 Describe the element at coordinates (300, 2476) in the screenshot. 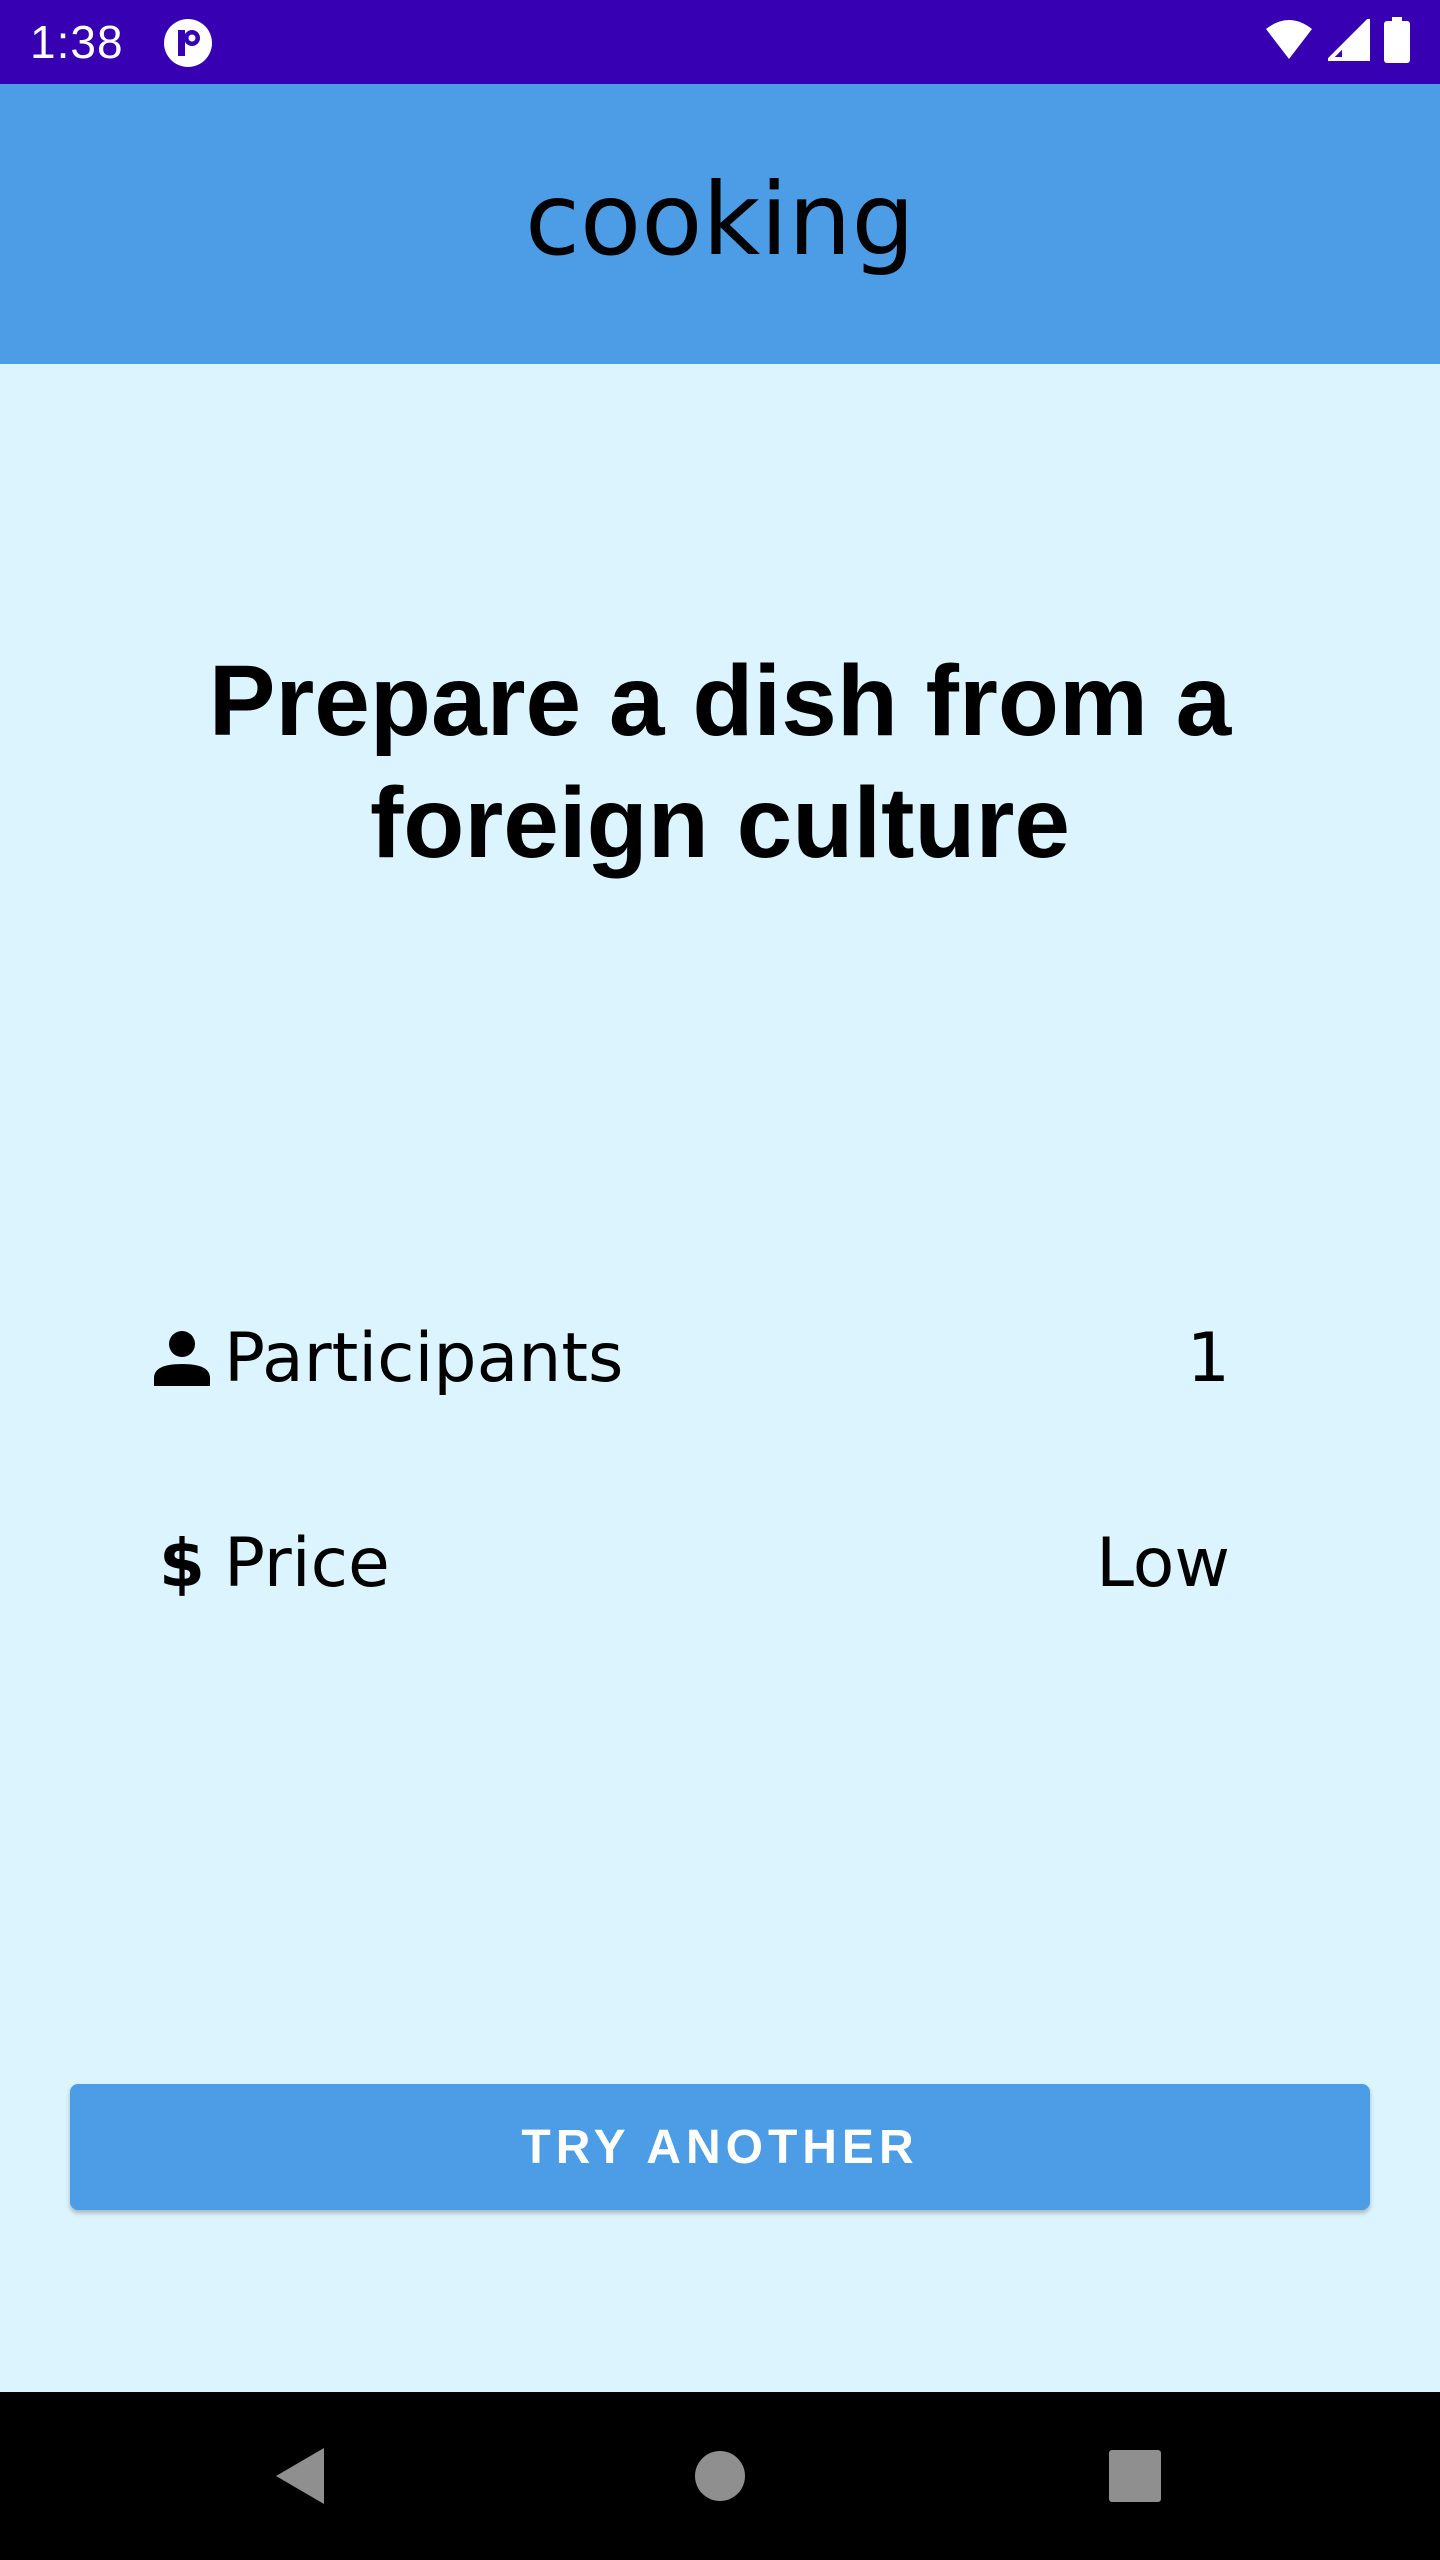

I see `back-icon` at that location.